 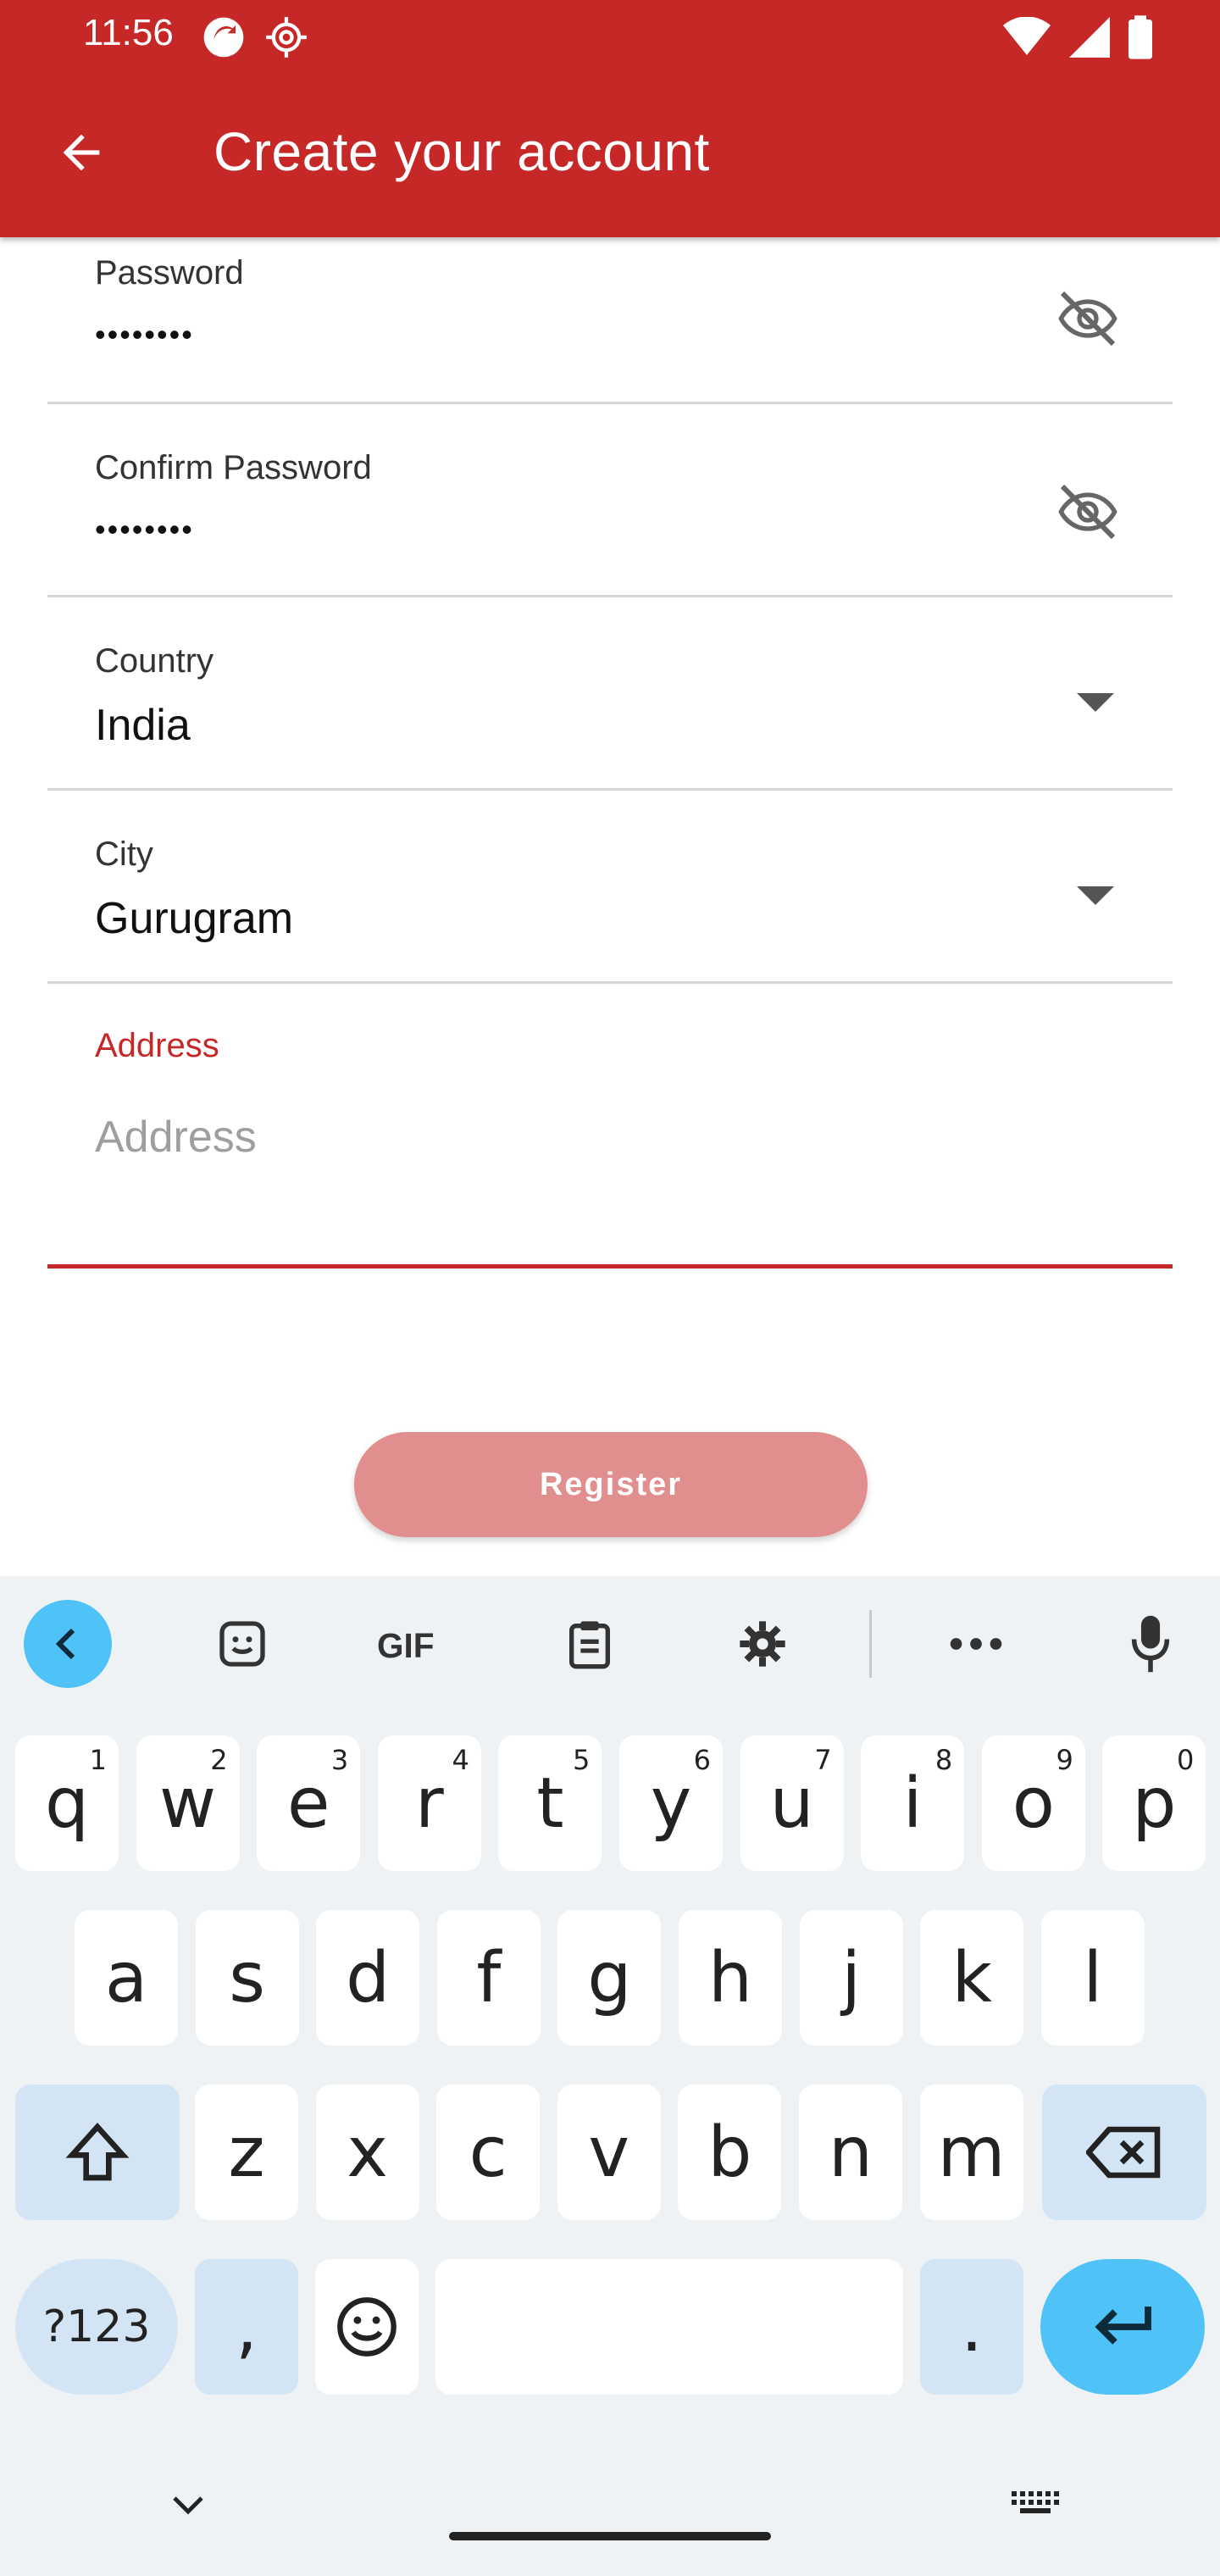 I want to click on key-label: q, so click(x=67, y=1803).